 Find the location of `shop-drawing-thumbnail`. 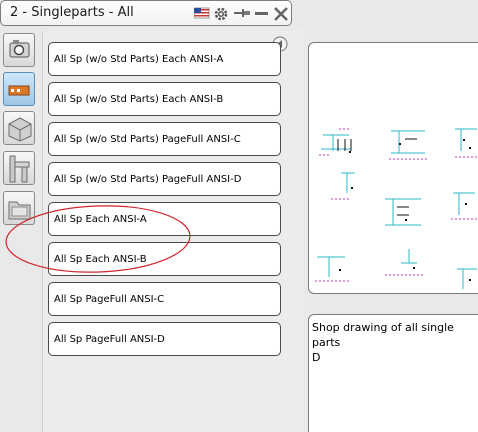

shop-drawing-thumbnail is located at coordinates (396, 208).